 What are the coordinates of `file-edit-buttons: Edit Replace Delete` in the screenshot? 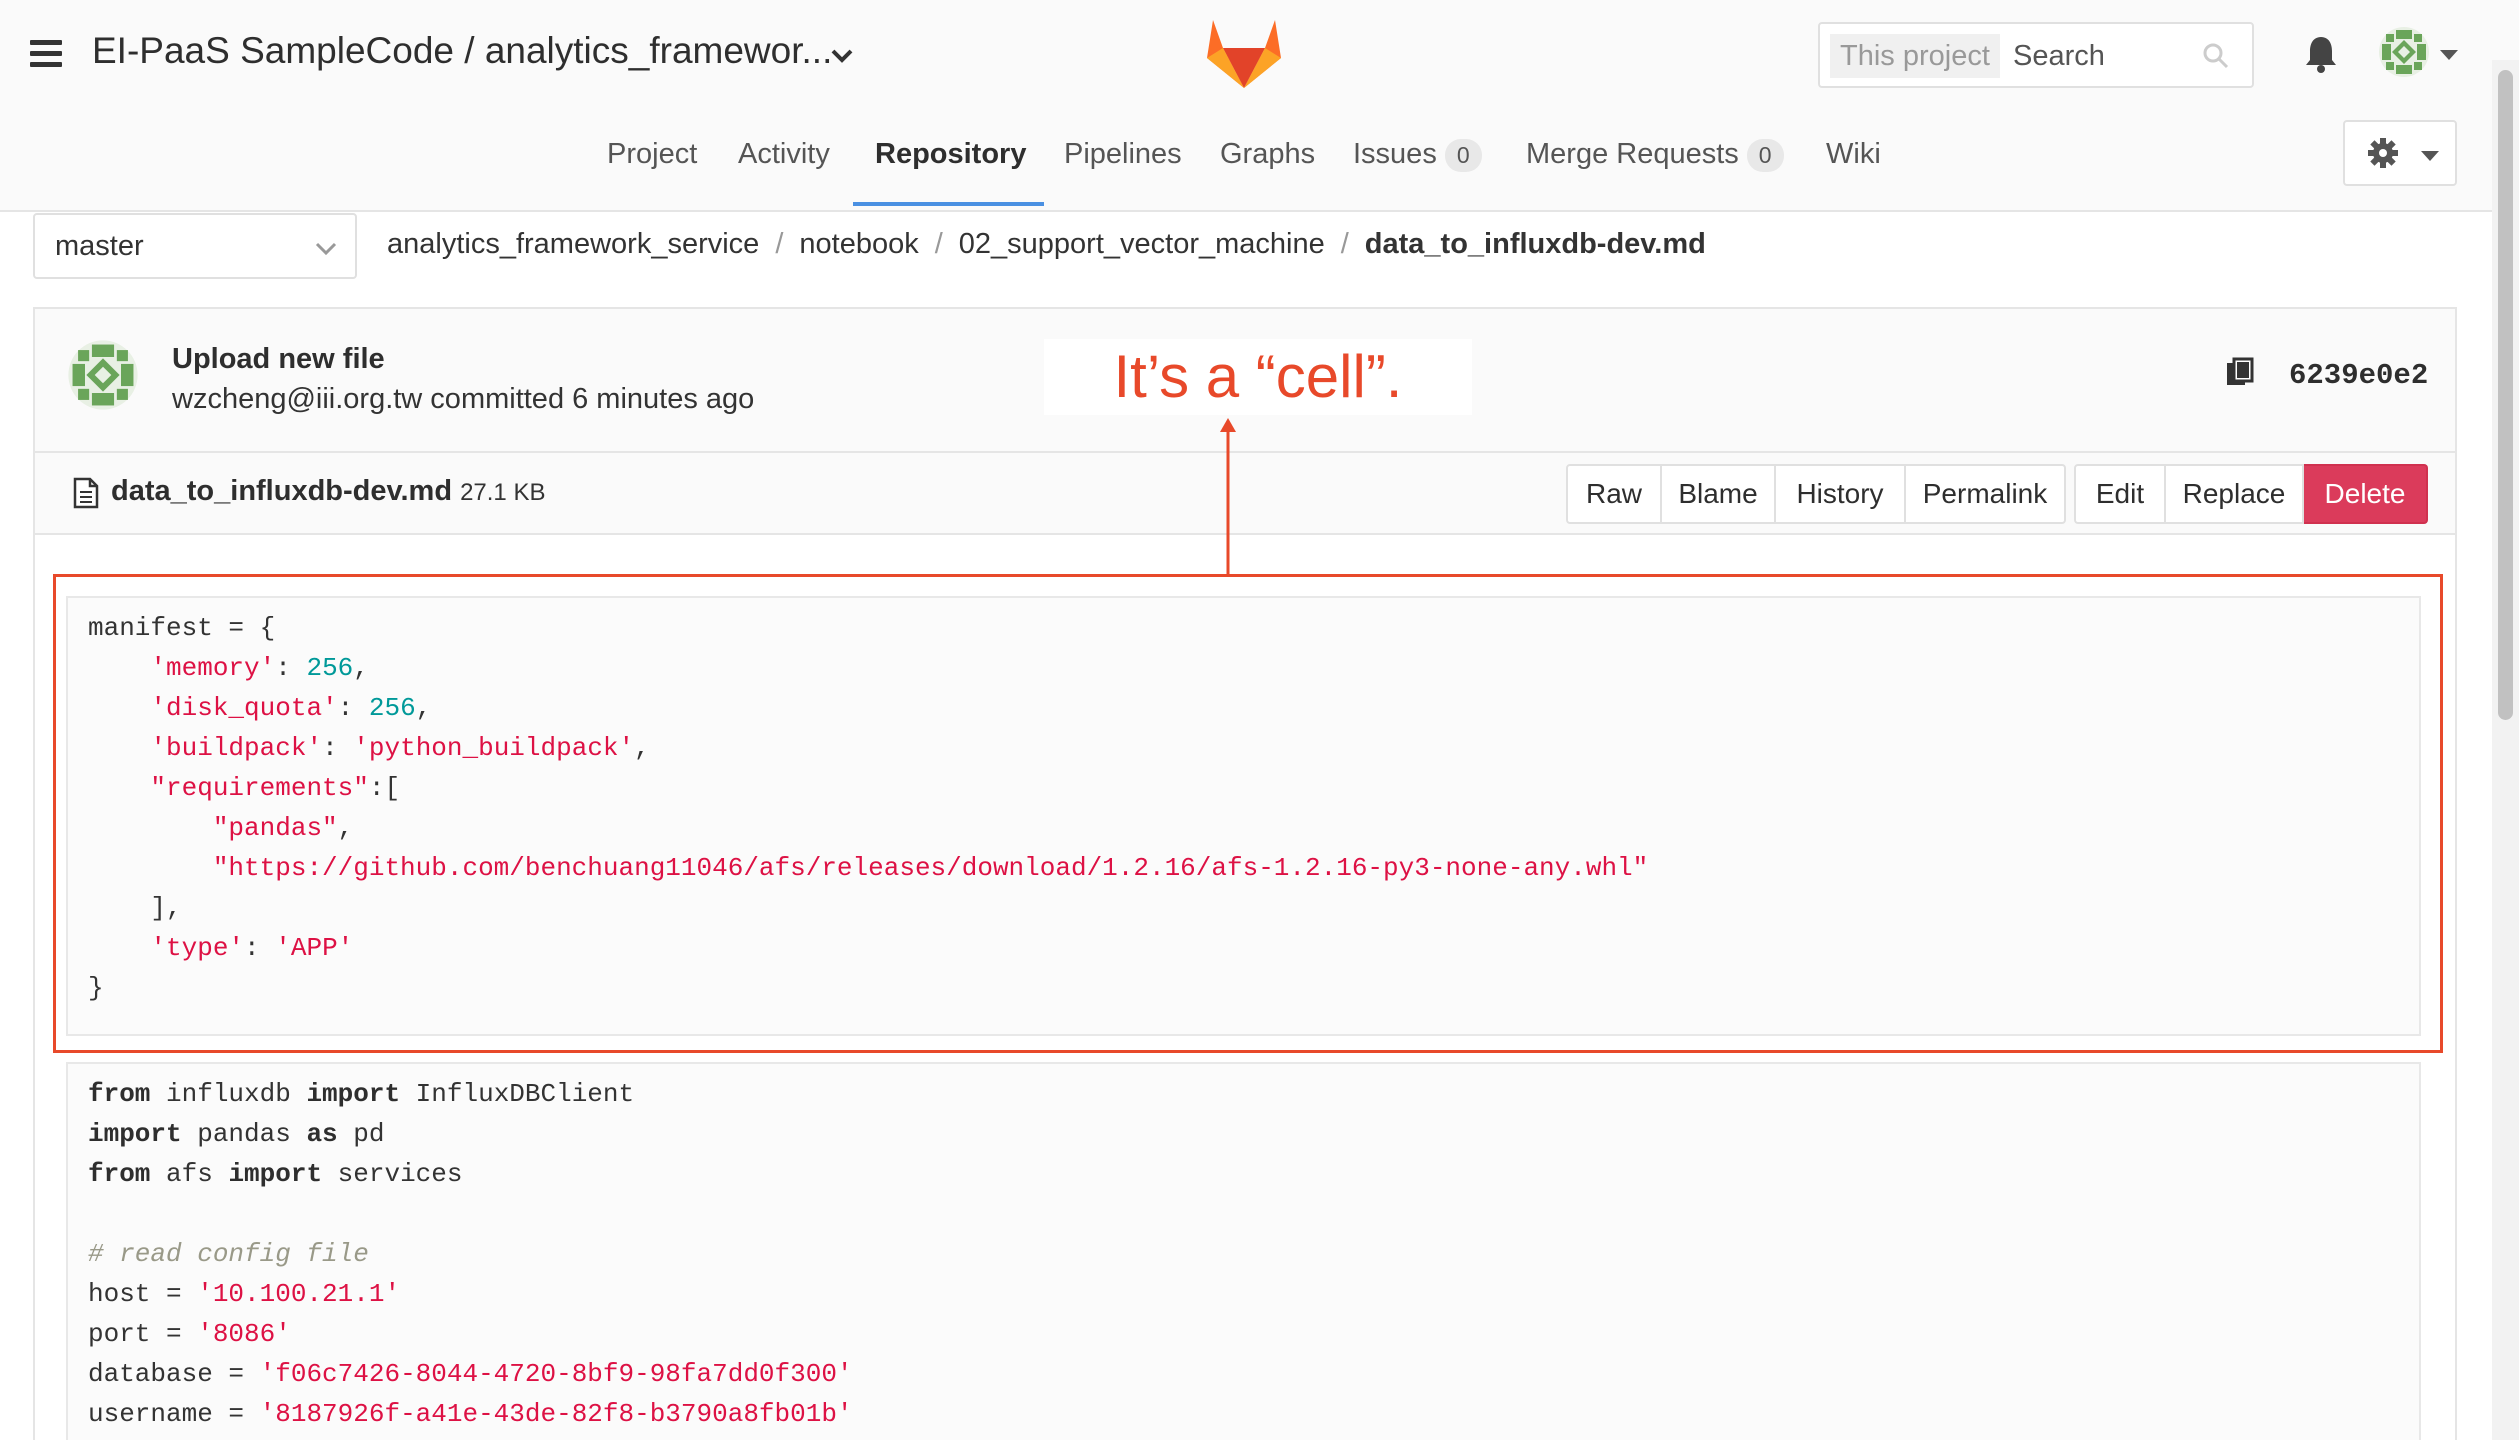 It's located at (2251, 494).